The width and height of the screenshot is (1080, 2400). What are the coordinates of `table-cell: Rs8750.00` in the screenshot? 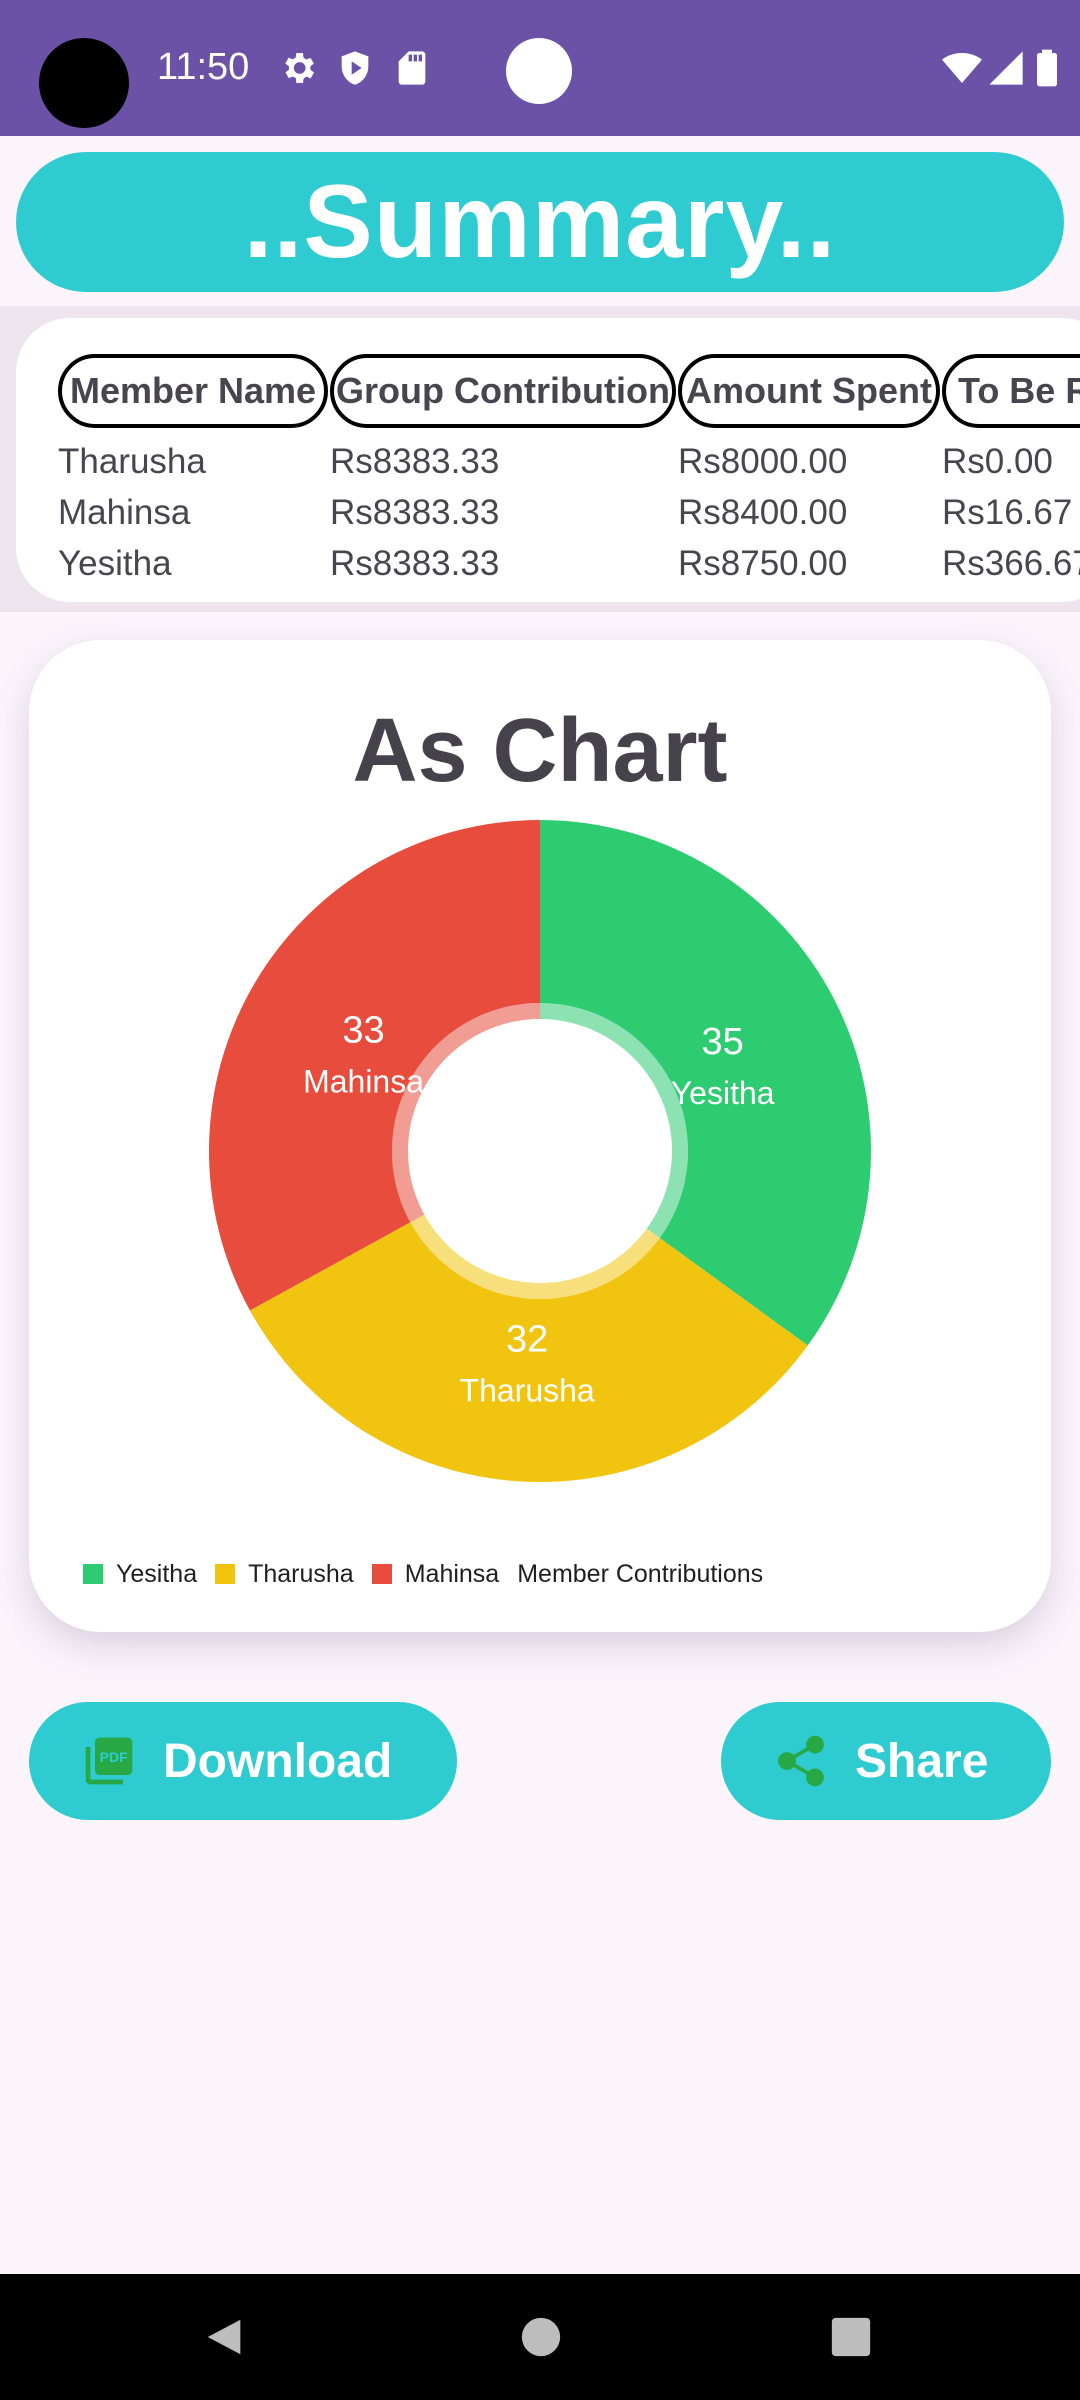 It's located at (763, 563).